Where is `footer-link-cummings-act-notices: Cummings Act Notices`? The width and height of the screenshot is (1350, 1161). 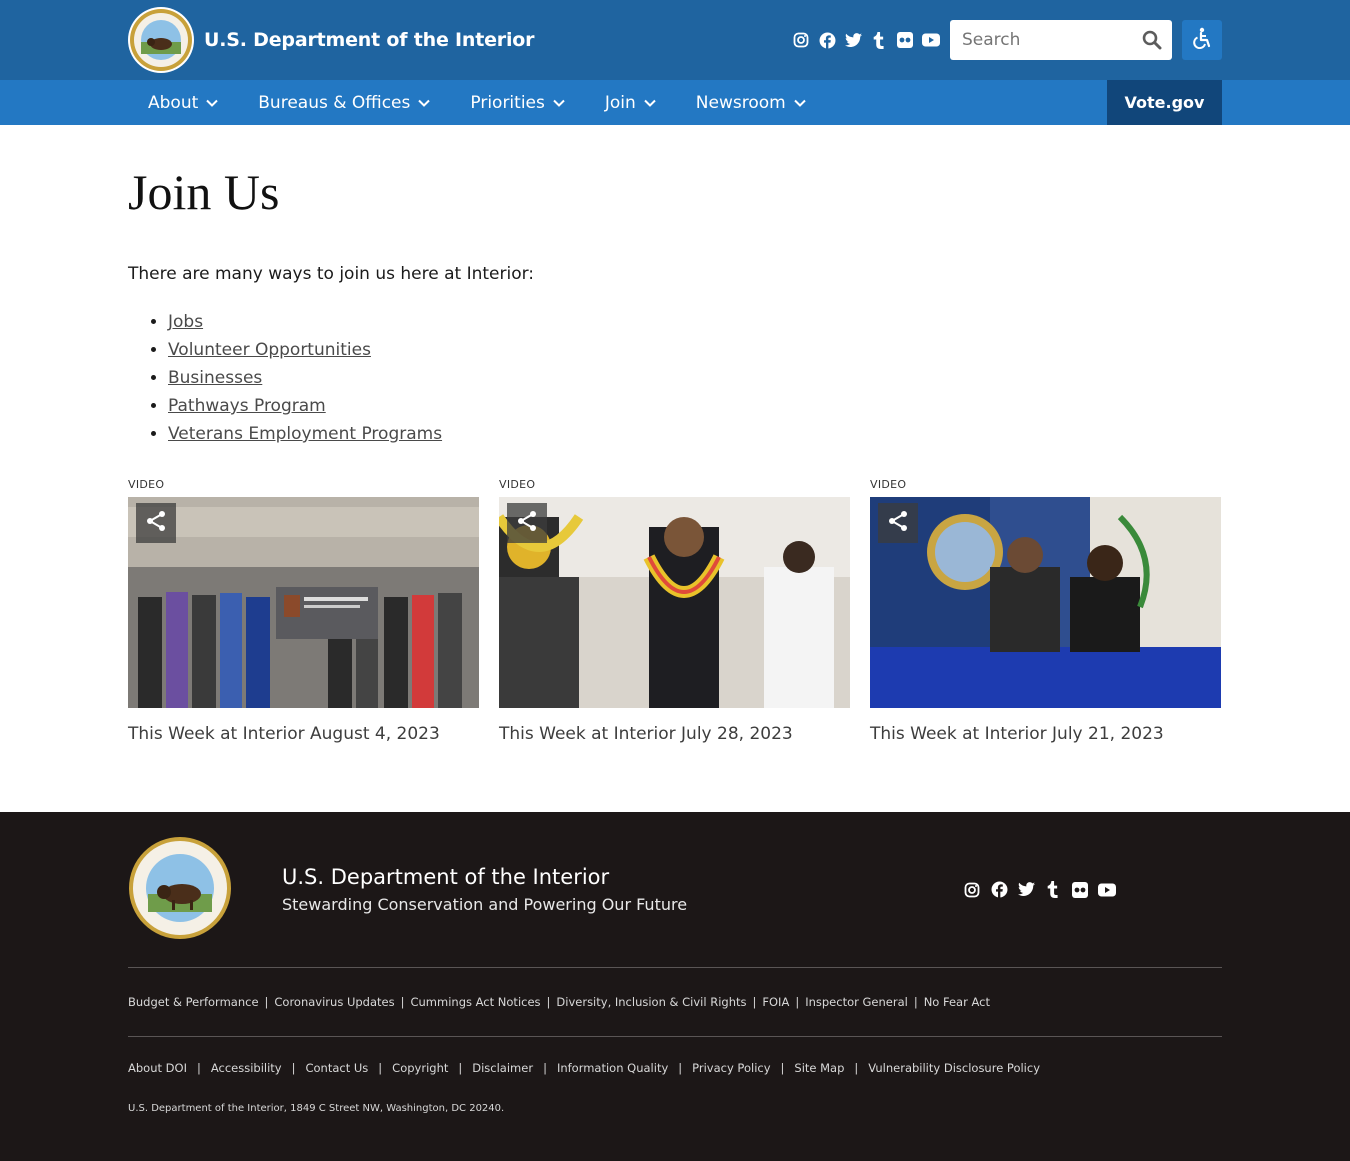
footer-link-cummings-act-notices: Cummings Act Notices is located at coordinates (475, 1002).